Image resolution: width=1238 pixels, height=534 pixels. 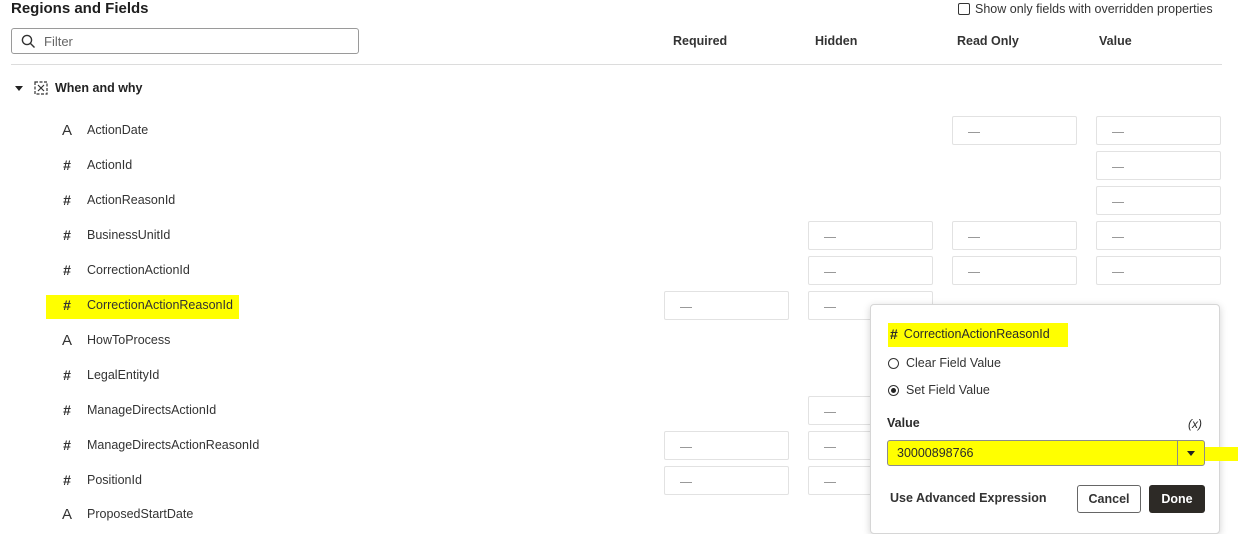 What do you see at coordinates (903, 423) in the screenshot?
I see `value-label: Value` at bounding box center [903, 423].